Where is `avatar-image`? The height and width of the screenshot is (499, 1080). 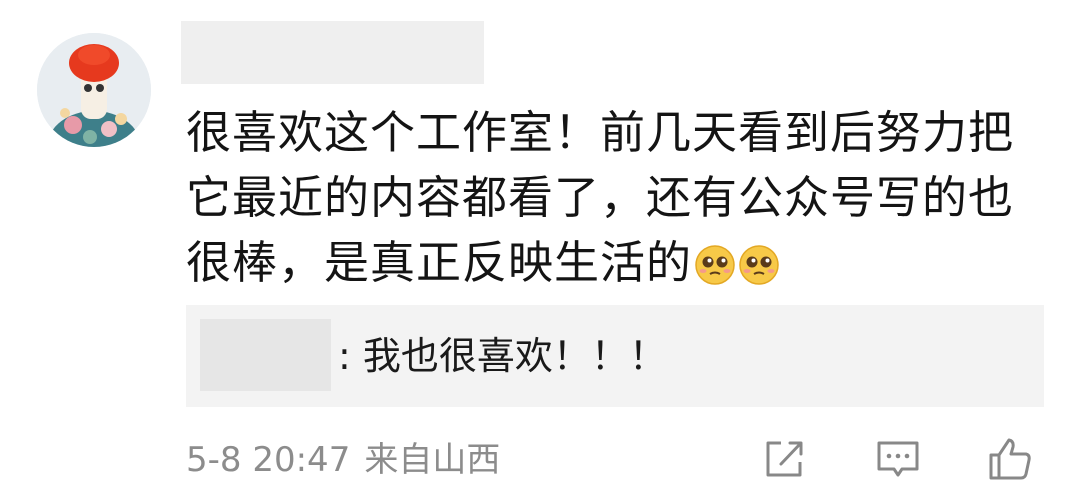
avatar-image is located at coordinates (94, 90).